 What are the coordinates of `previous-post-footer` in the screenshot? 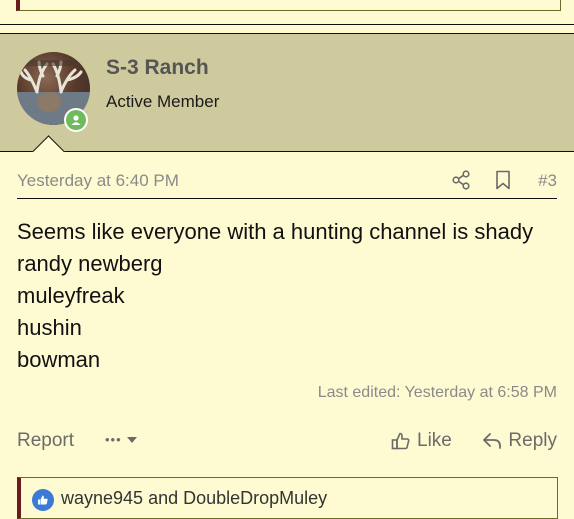 It's located at (287, 12).